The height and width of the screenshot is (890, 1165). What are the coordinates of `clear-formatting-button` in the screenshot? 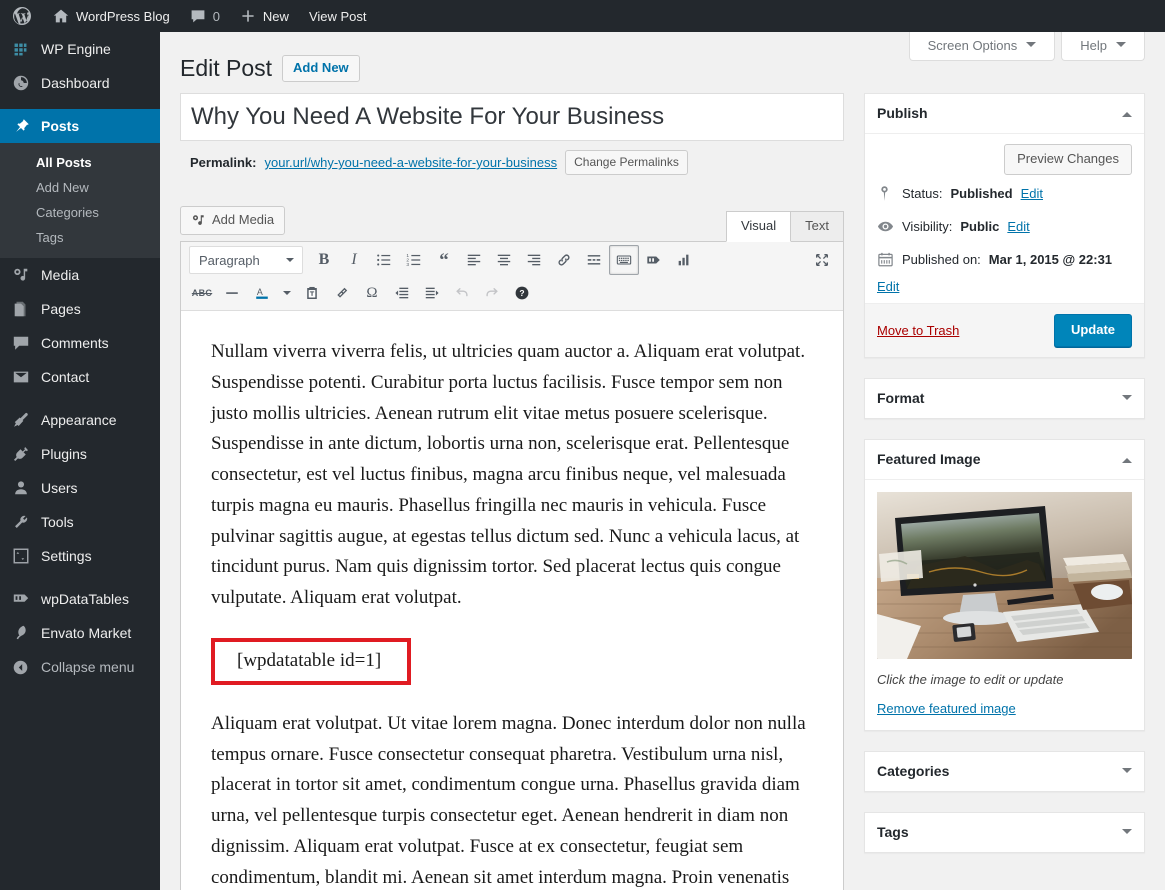 It's located at (342, 293).